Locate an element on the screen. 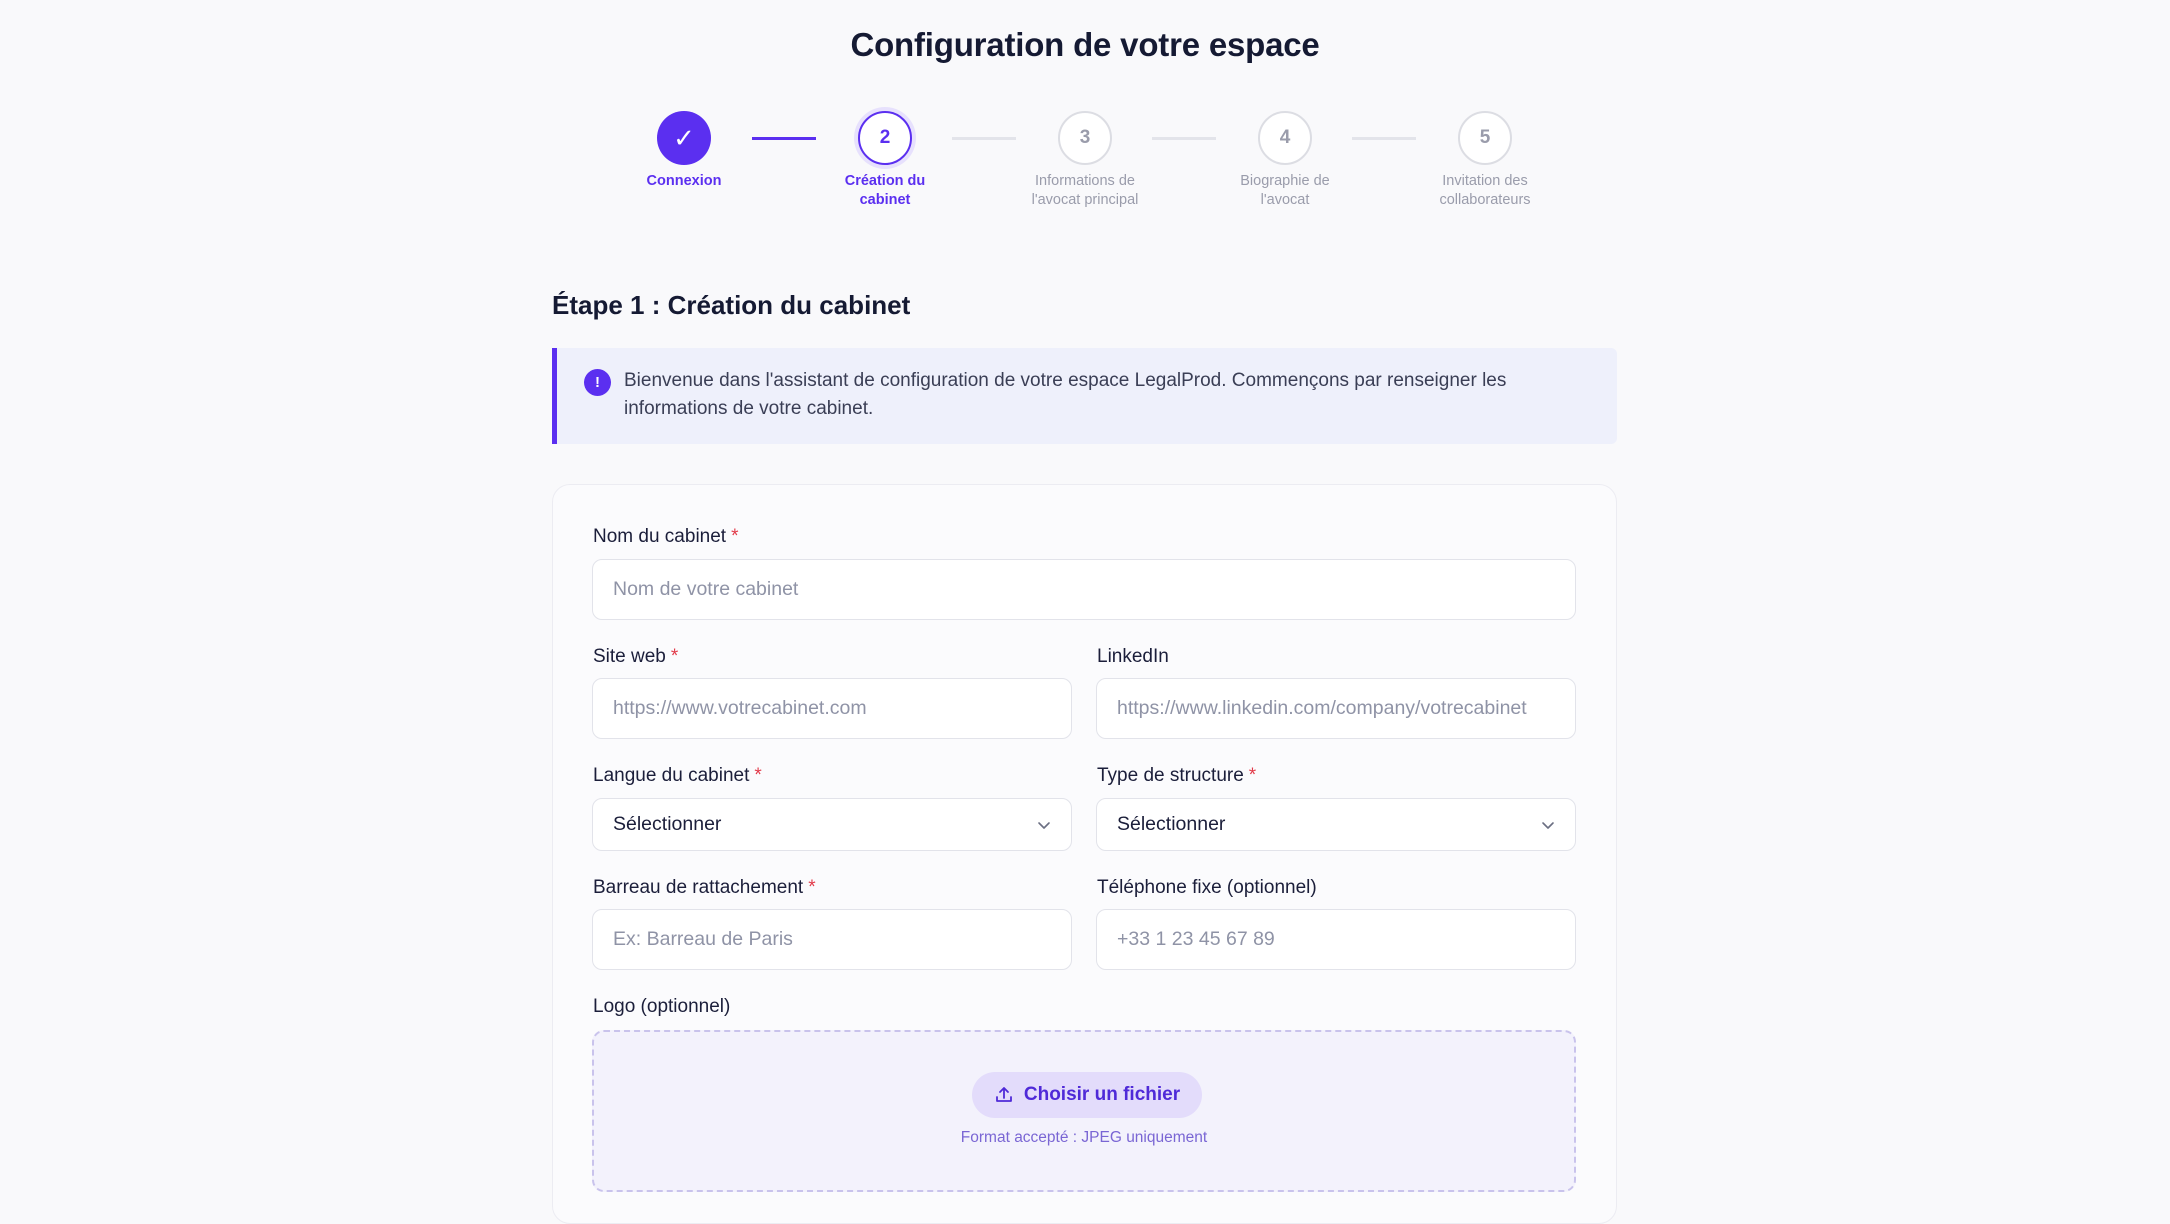  step-number: 3 is located at coordinates (1085, 138).